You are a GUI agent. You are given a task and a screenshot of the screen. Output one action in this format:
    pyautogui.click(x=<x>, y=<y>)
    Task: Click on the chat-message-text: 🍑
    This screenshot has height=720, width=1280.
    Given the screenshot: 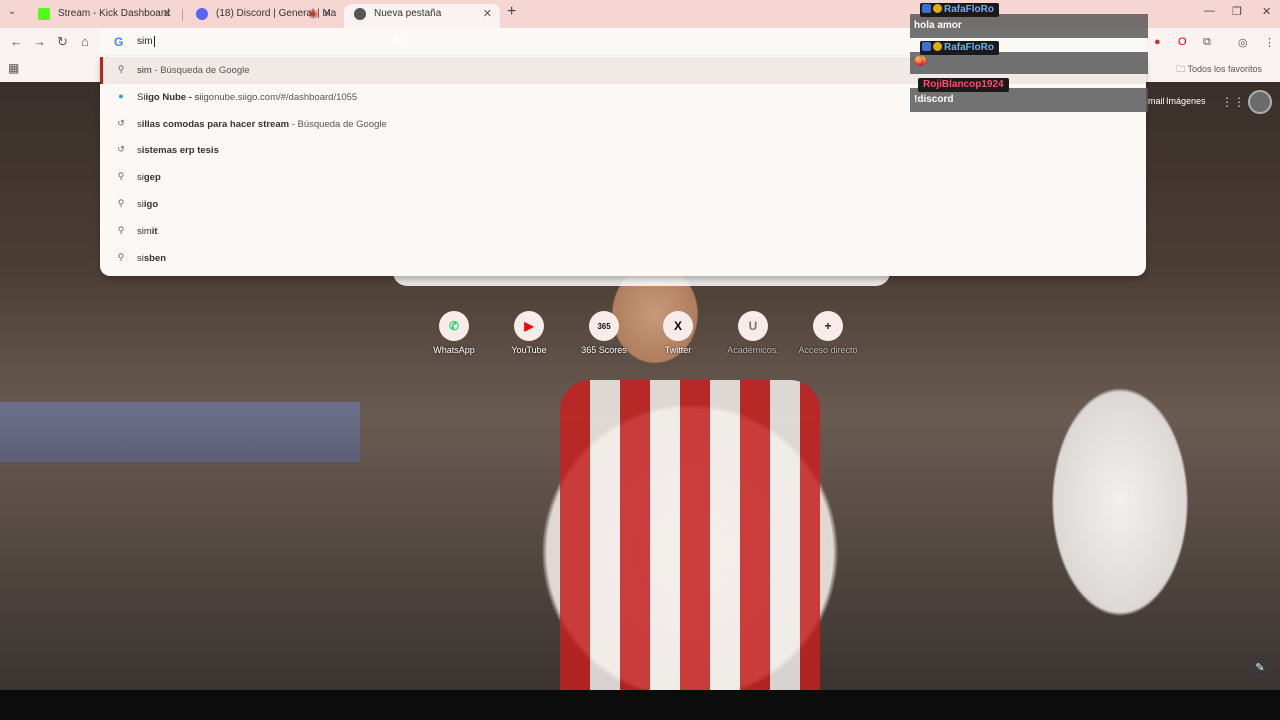 What is the action you would take?
    pyautogui.click(x=920, y=61)
    